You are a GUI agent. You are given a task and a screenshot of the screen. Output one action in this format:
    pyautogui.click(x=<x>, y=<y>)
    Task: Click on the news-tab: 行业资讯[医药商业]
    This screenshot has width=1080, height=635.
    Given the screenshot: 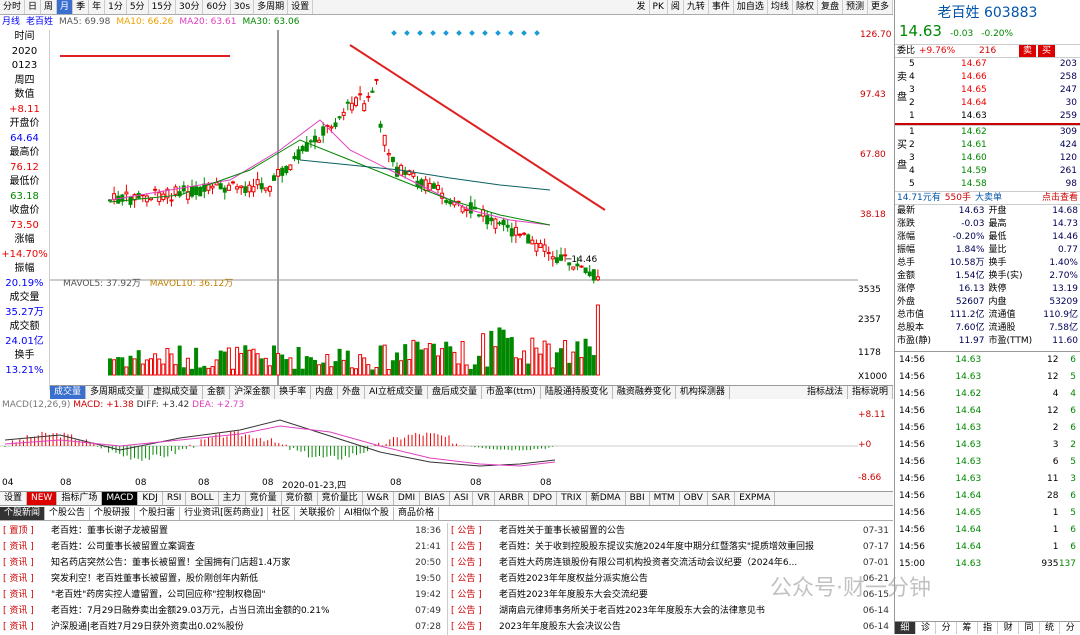 What is the action you would take?
    pyautogui.click(x=224, y=513)
    